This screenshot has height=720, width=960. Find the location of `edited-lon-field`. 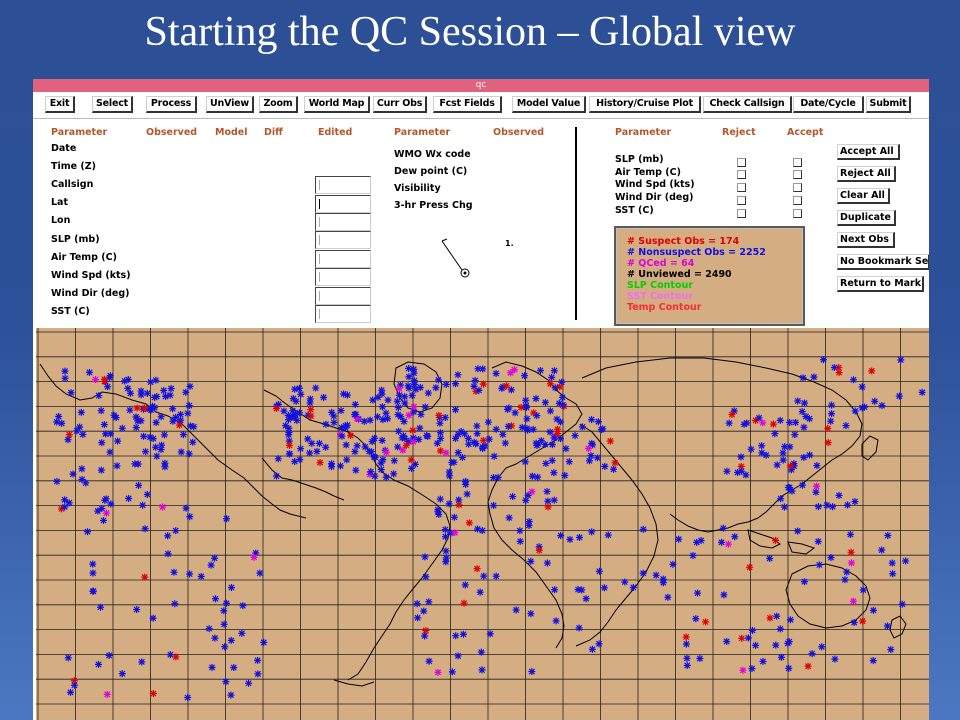

edited-lon-field is located at coordinates (343, 222).